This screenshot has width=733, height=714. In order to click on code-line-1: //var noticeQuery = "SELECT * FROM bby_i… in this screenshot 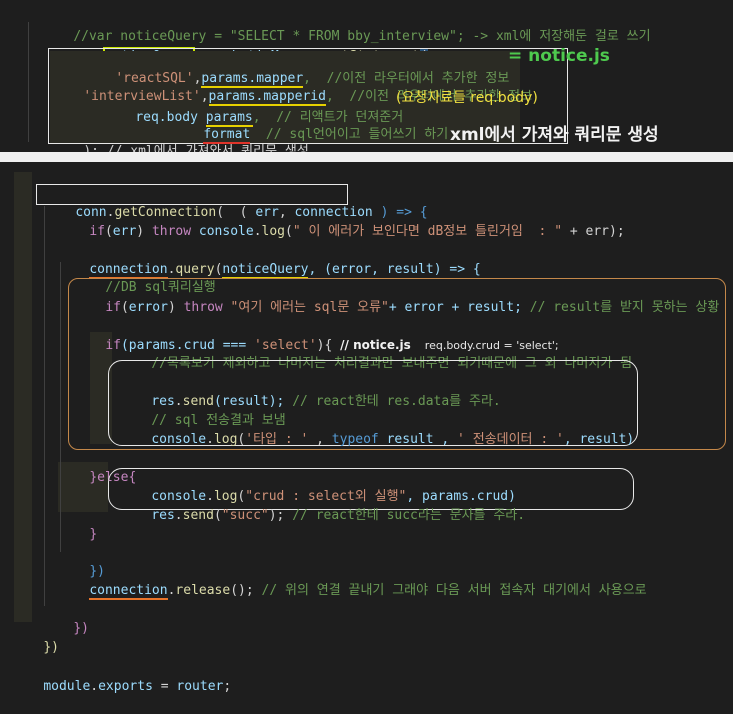, I will do `click(346, 27)`.